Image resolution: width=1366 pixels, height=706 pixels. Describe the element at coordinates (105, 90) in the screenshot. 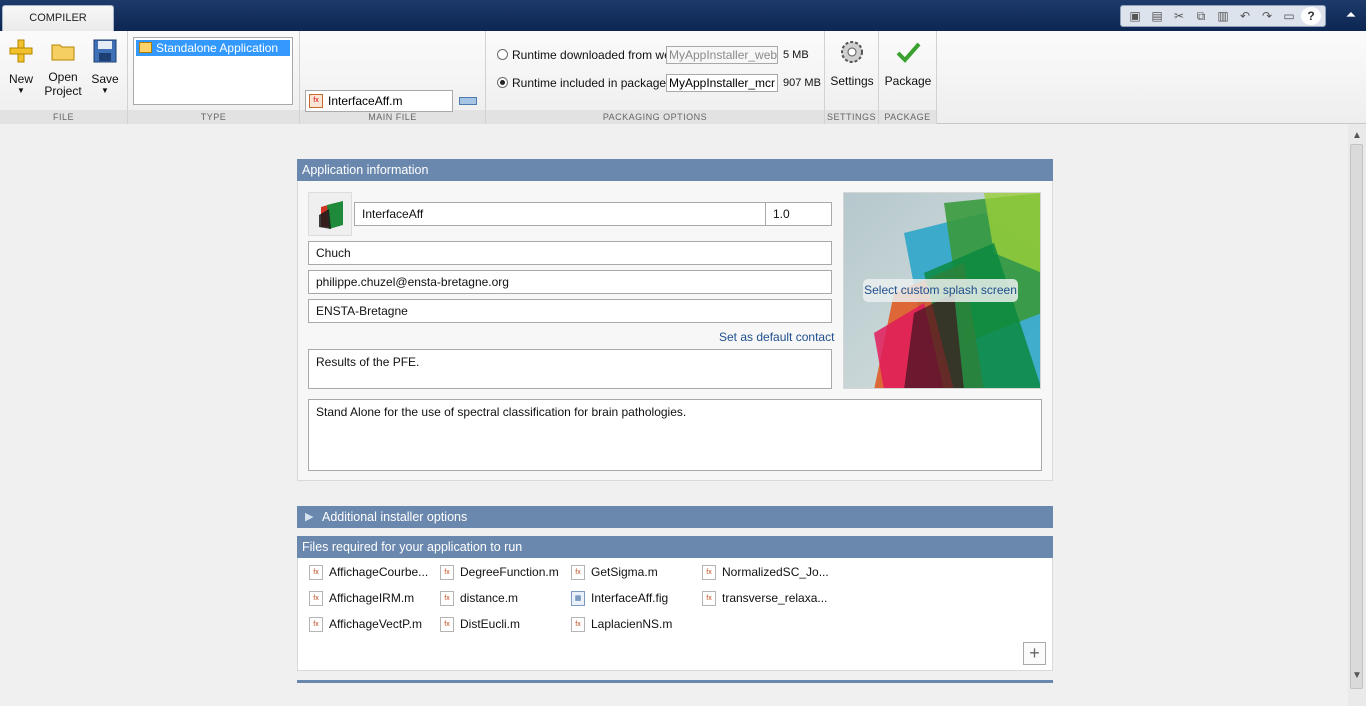

I see `chevron-down-icon: ▼` at that location.